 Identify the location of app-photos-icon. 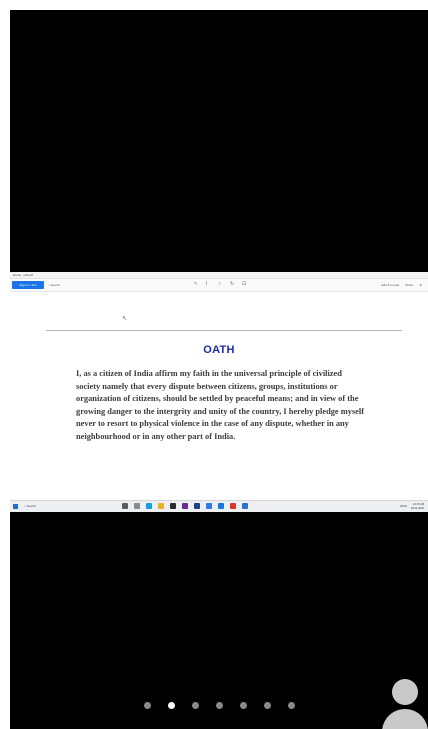
(245, 506).